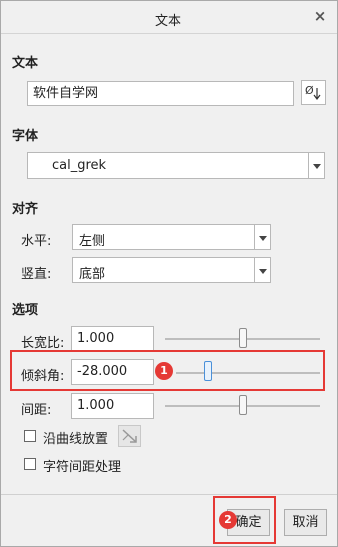 The width and height of the screenshot is (338, 547). Describe the element at coordinates (171, 237) in the screenshot. I see `horizontal-dropdown: 左侧` at that location.